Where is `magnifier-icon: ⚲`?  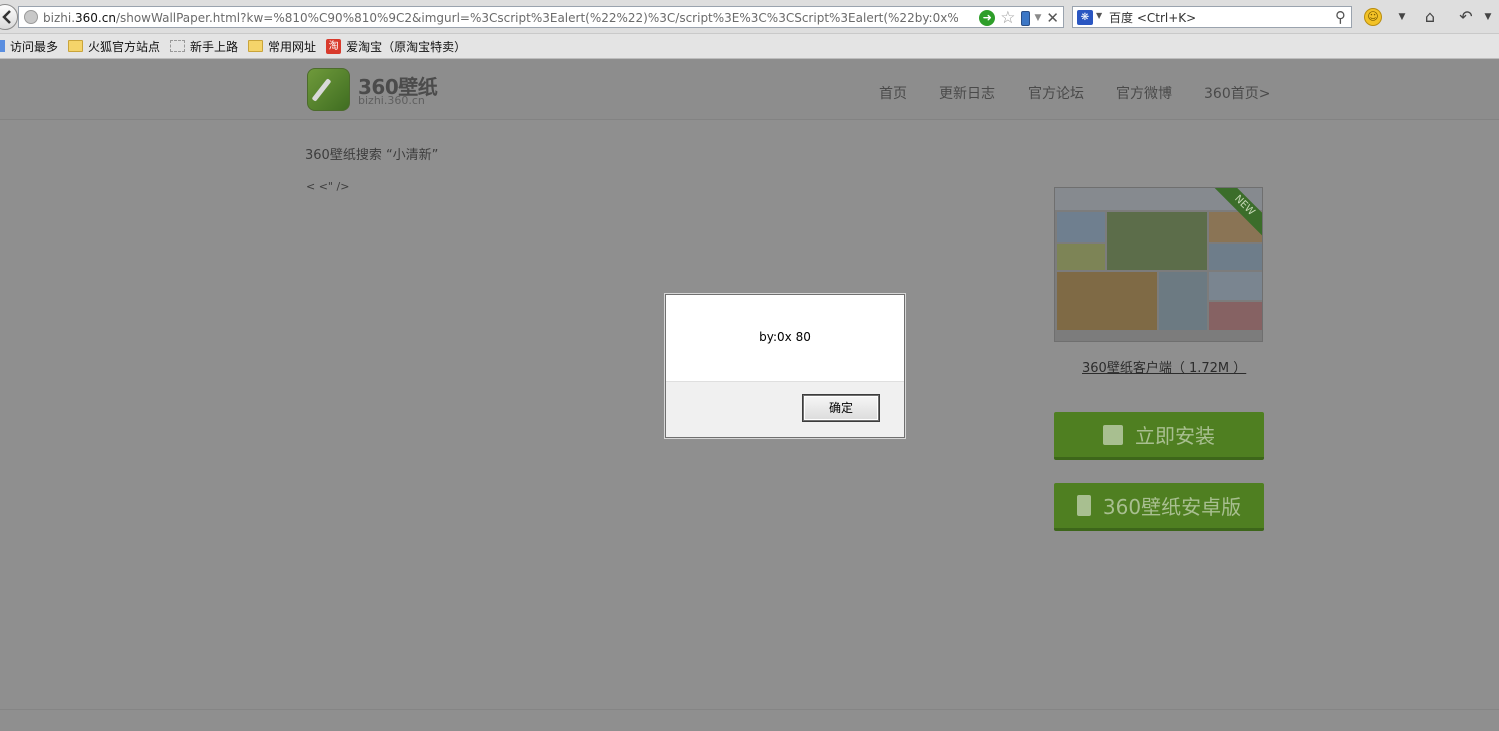
magnifier-icon: ⚲ is located at coordinates (1340, 17).